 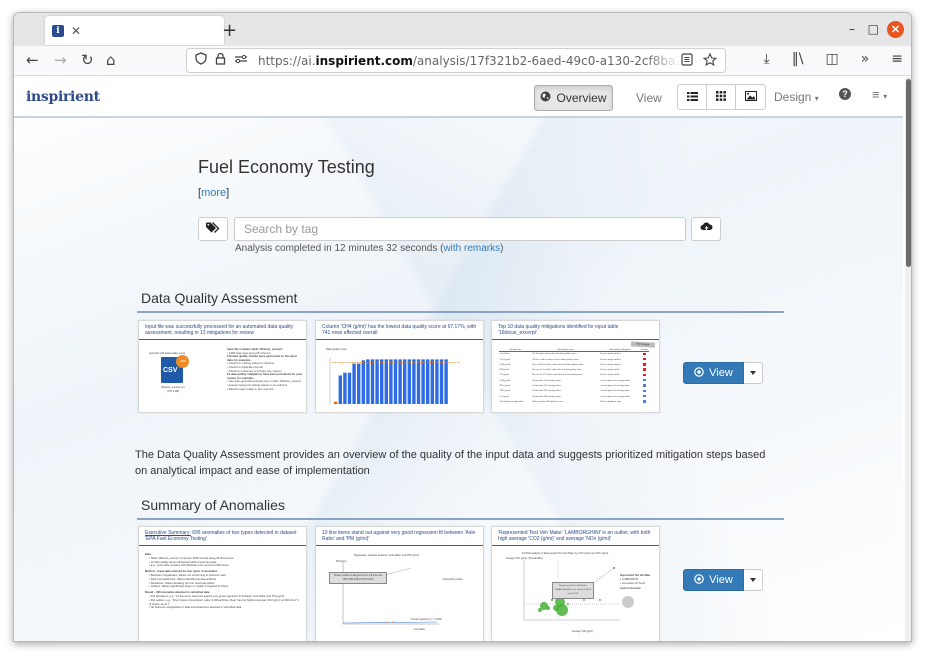 What do you see at coordinates (32, 60) in the screenshot?
I see `back-button: ←` at bounding box center [32, 60].